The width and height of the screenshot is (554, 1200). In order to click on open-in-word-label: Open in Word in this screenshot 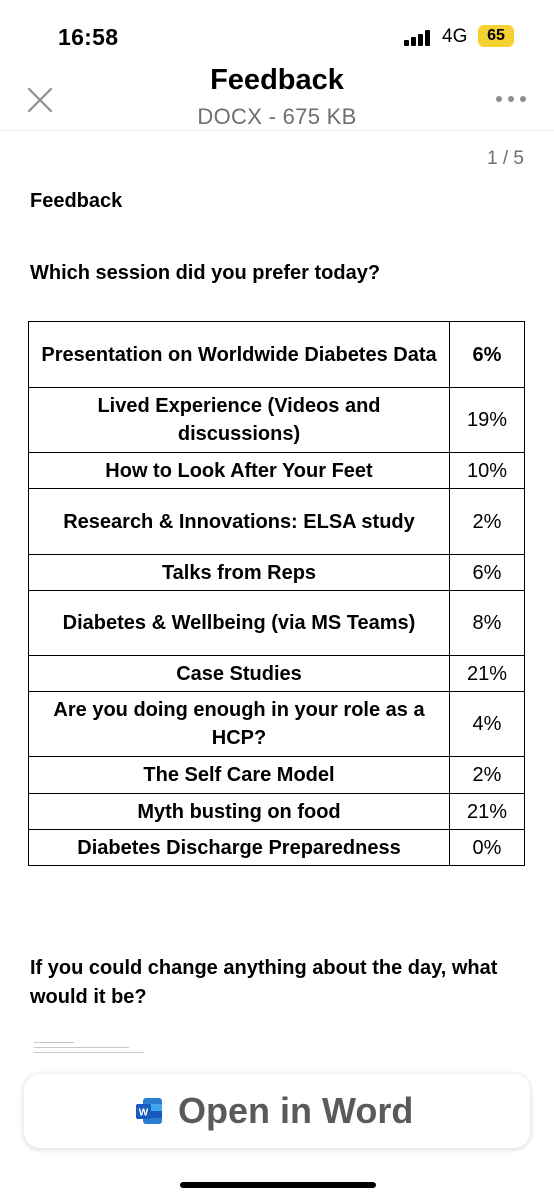, I will do `click(296, 1110)`.